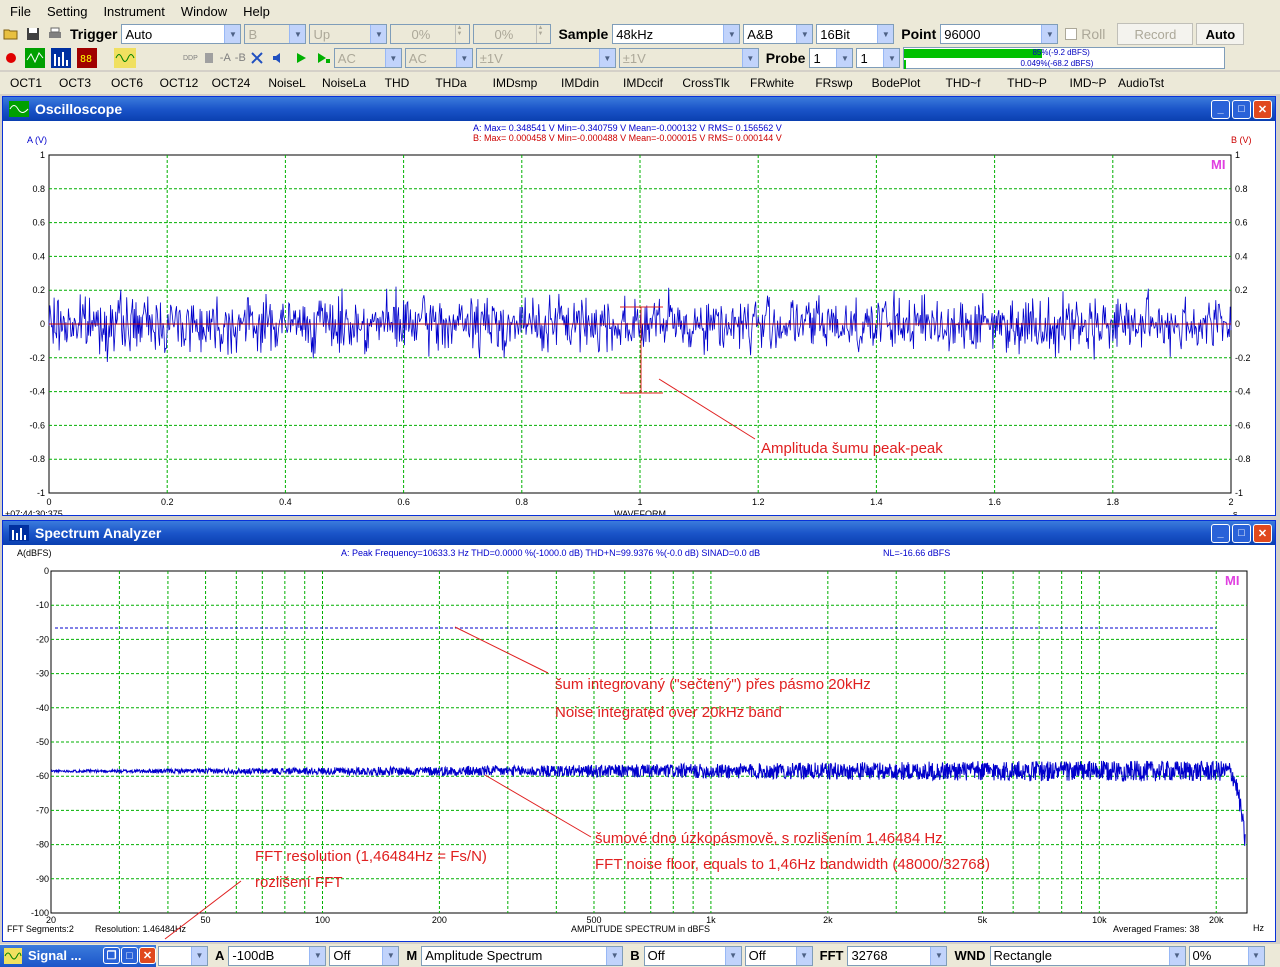 This screenshot has width=1280, height=967. I want to click on tab-oct24: OCT24, so click(231, 83).